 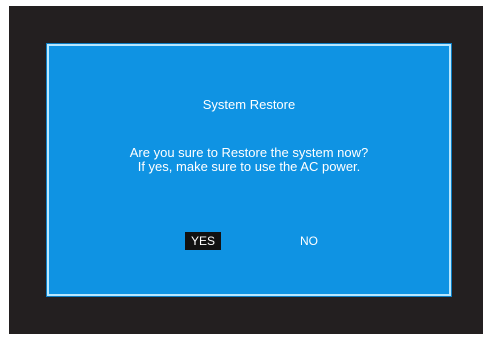 What do you see at coordinates (249, 166) in the screenshot?
I see `message-line-2: If yes, make sure to use the AC power.` at bounding box center [249, 166].